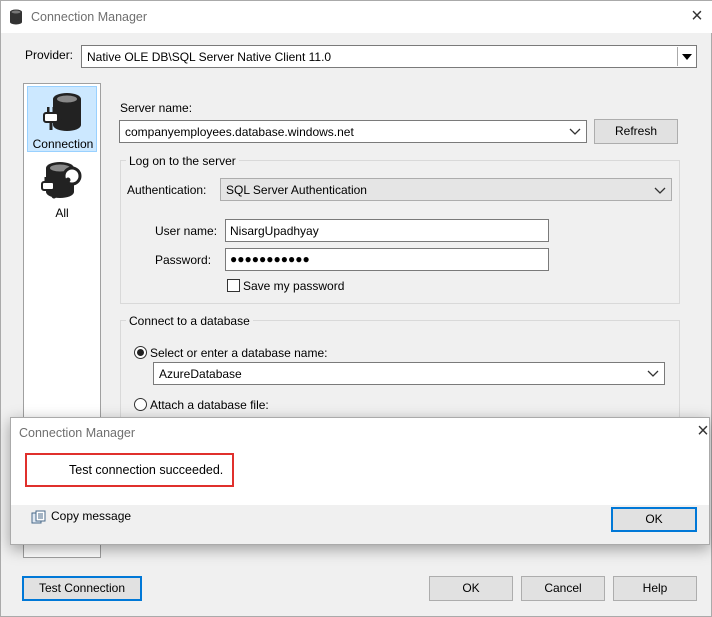  Describe the element at coordinates (239, 353) in the screenshot. I see `select-database-label: Select or enter a database name:` at that location.